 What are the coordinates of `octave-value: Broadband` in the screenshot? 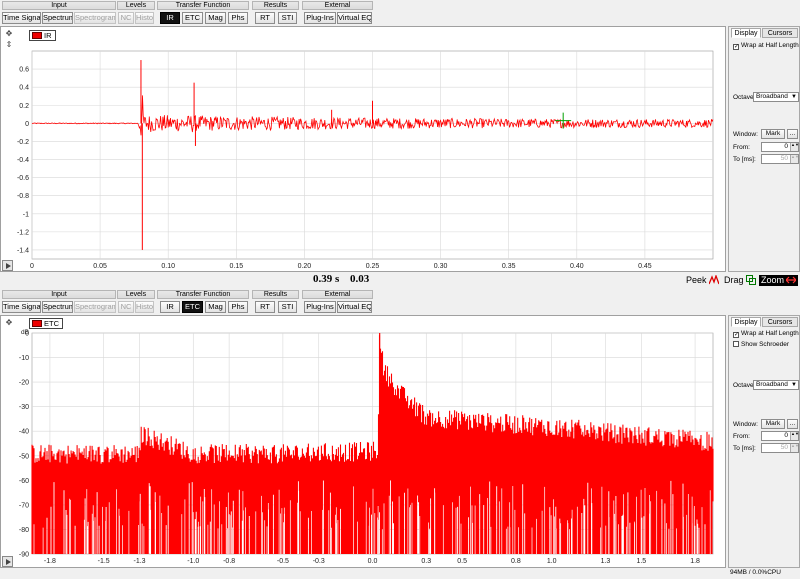 It's located at (772, 96).